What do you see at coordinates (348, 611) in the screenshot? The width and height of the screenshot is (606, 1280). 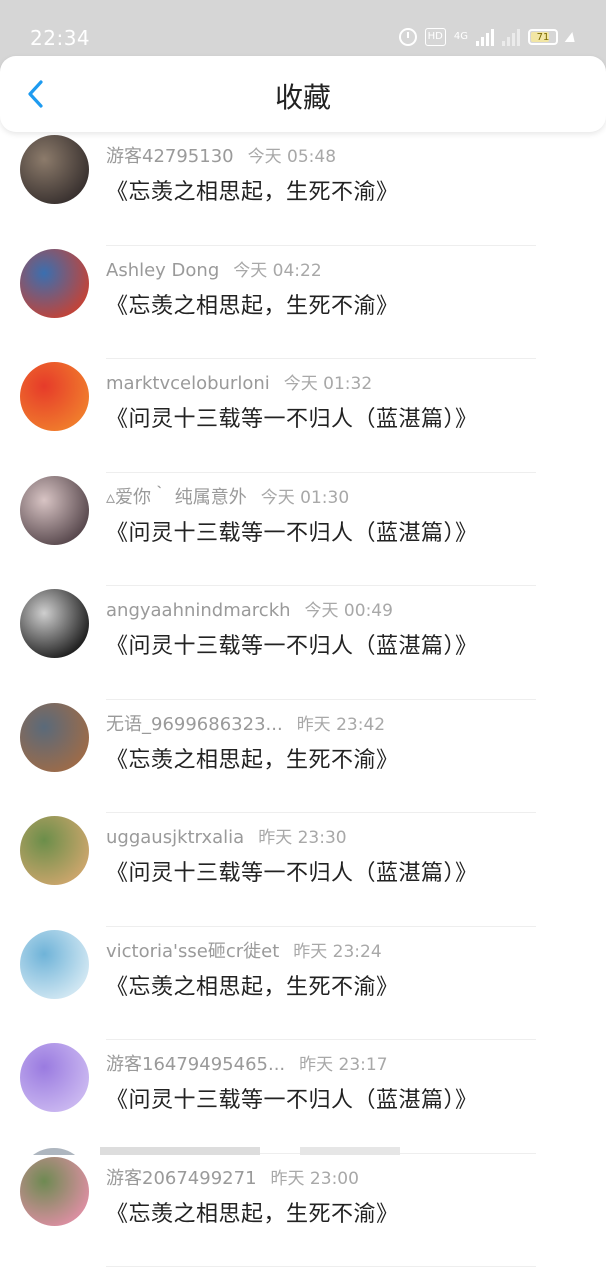 I see `timestamp: 今天 00:49` at bounding box center [348, 611].